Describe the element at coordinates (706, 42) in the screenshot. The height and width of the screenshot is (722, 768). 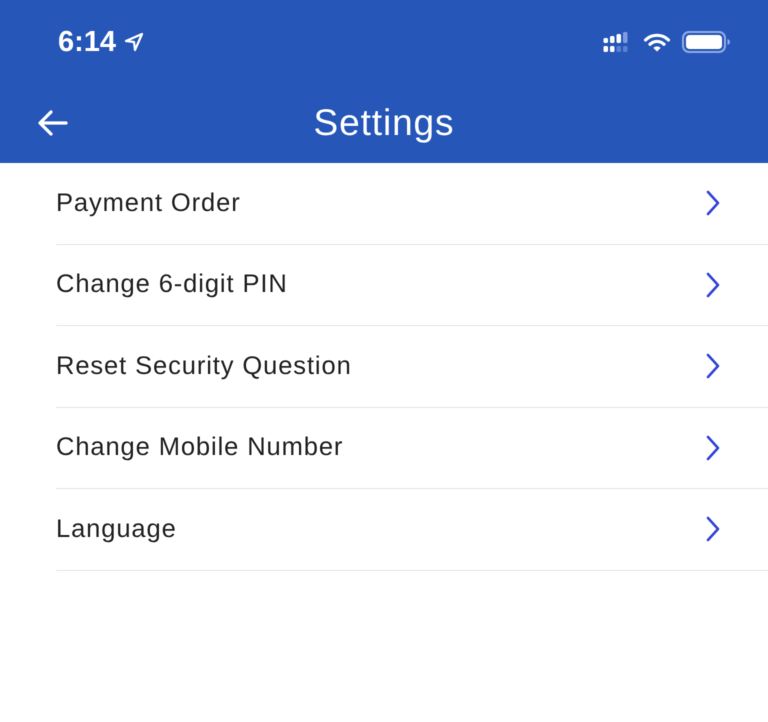
I see `battery-icon` at that location.